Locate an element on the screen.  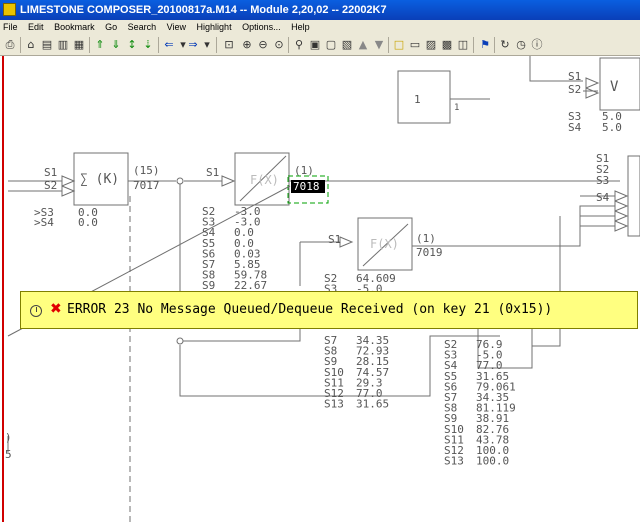
clock-icon: ◷ is located at coordinates (521, 45).